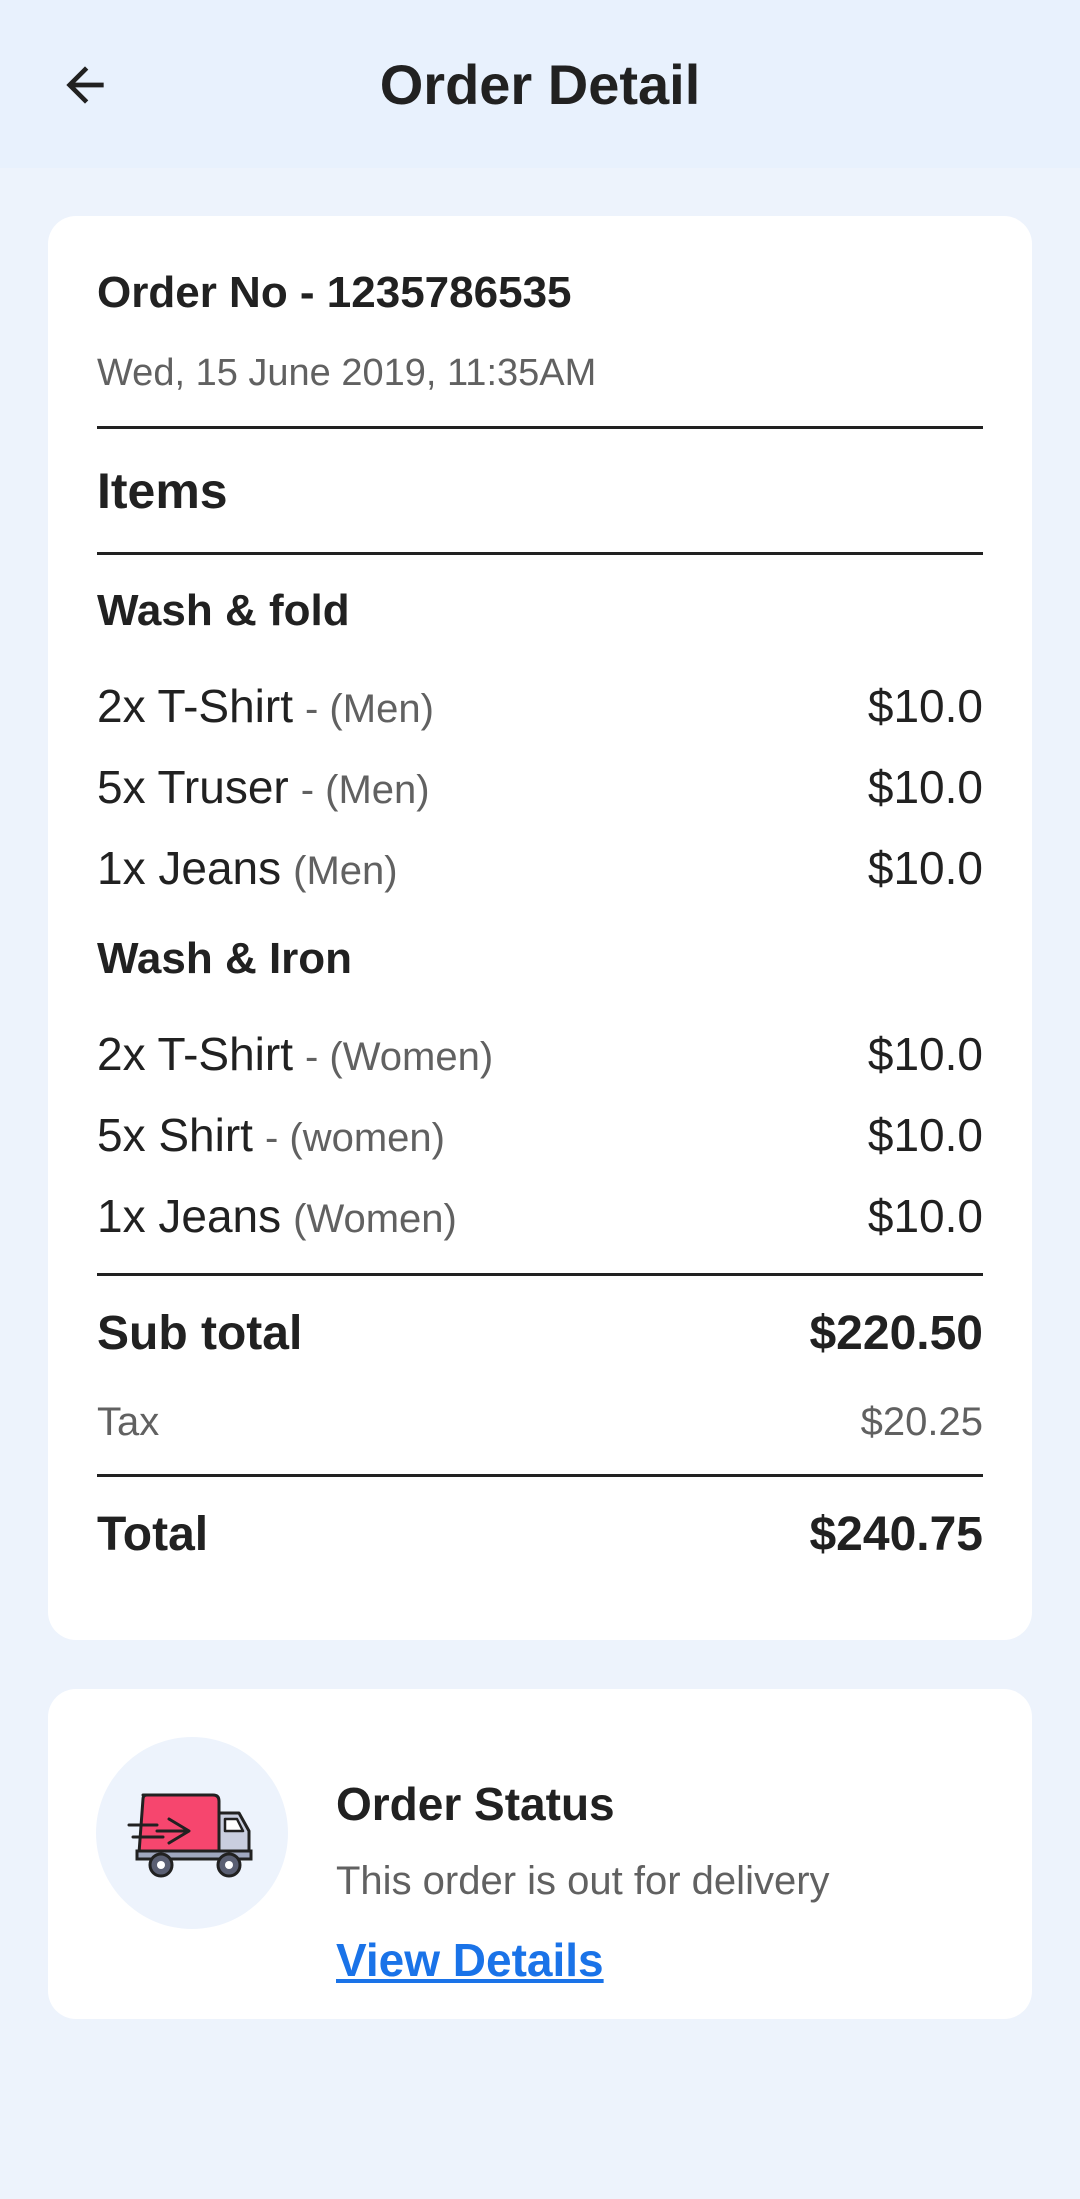  Describe the element at coordinates (540, 787) in the screenshot. I see `list-item: 5x Truser - (Men) $10.0` at that location.